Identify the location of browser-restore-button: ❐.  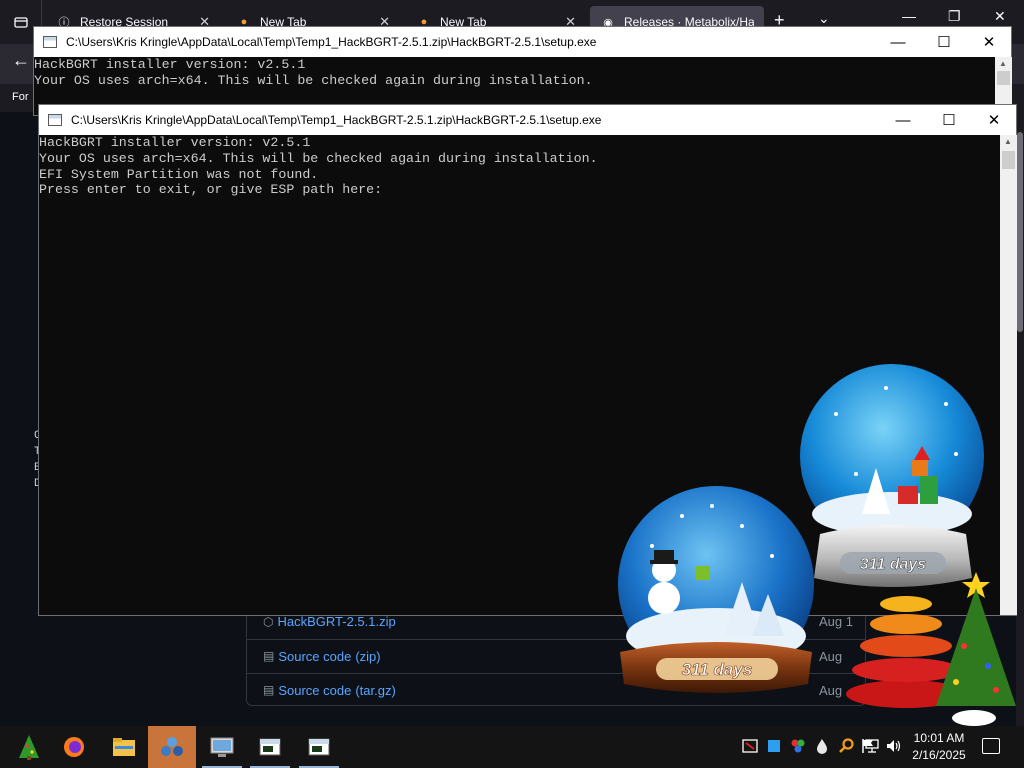
(954, 16).